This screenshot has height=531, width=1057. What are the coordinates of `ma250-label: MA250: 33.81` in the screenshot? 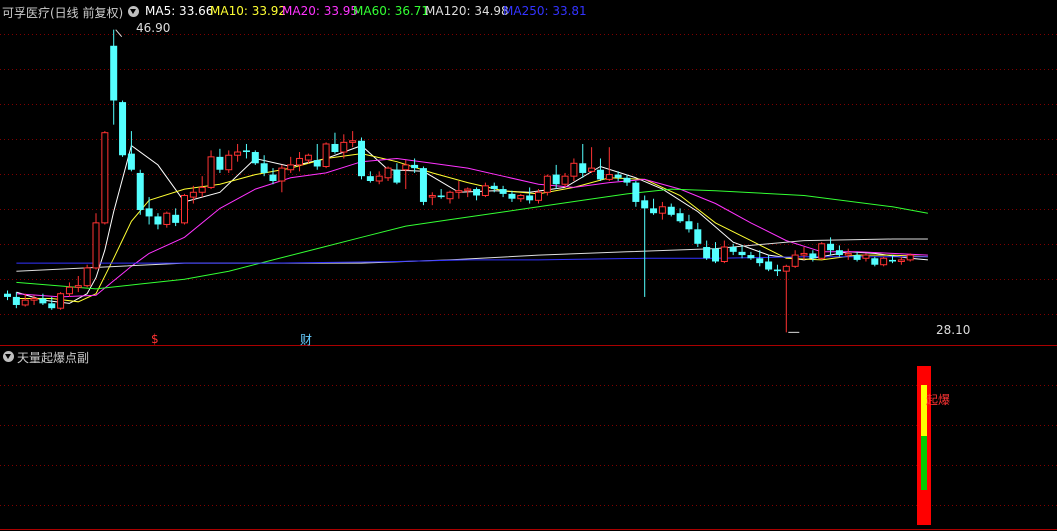 It's located at (545, 11).